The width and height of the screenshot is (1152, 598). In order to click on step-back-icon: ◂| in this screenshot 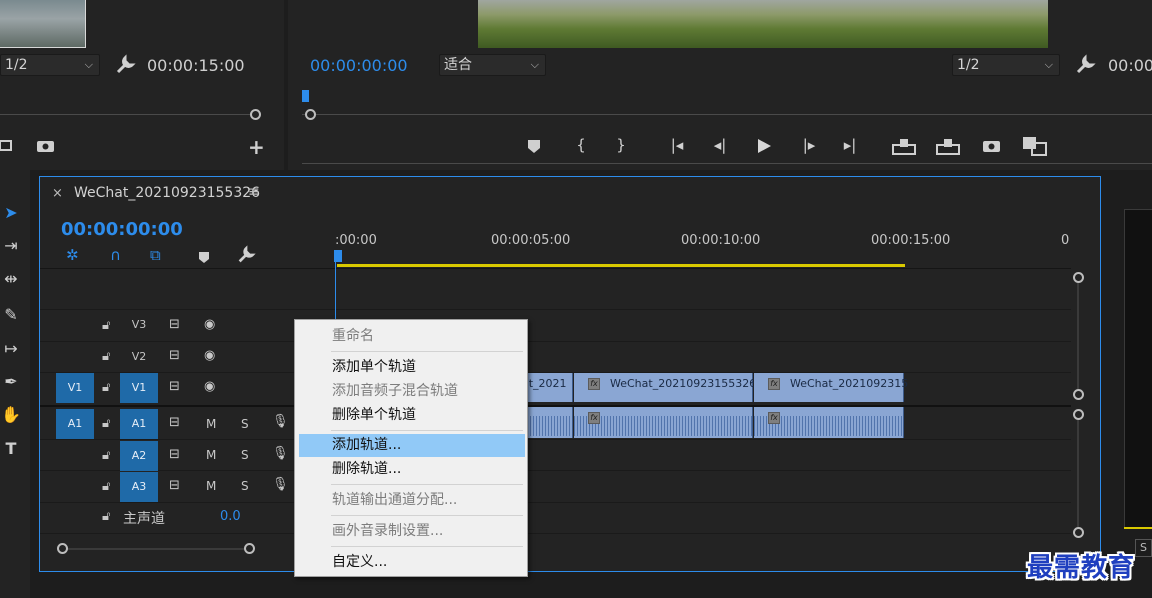, I will do `click(720, 145)`.